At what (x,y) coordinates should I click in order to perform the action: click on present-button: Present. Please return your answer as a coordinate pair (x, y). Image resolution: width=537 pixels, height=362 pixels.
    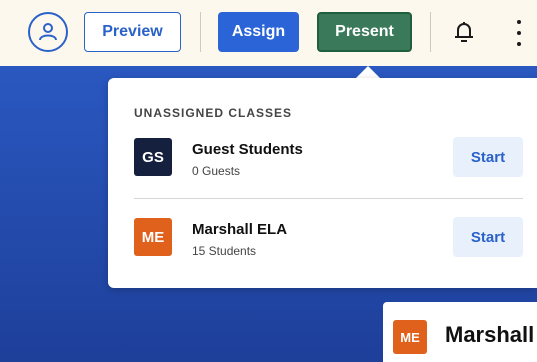
    Looking at the image, I should click on (364, 32).